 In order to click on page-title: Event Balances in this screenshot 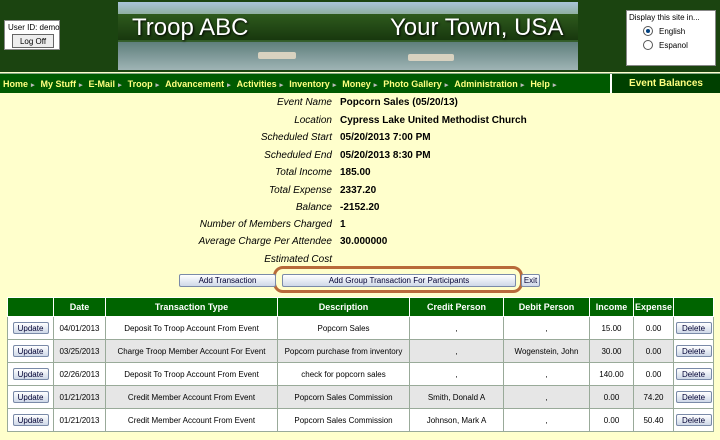, I will do `click(665, 83)`.